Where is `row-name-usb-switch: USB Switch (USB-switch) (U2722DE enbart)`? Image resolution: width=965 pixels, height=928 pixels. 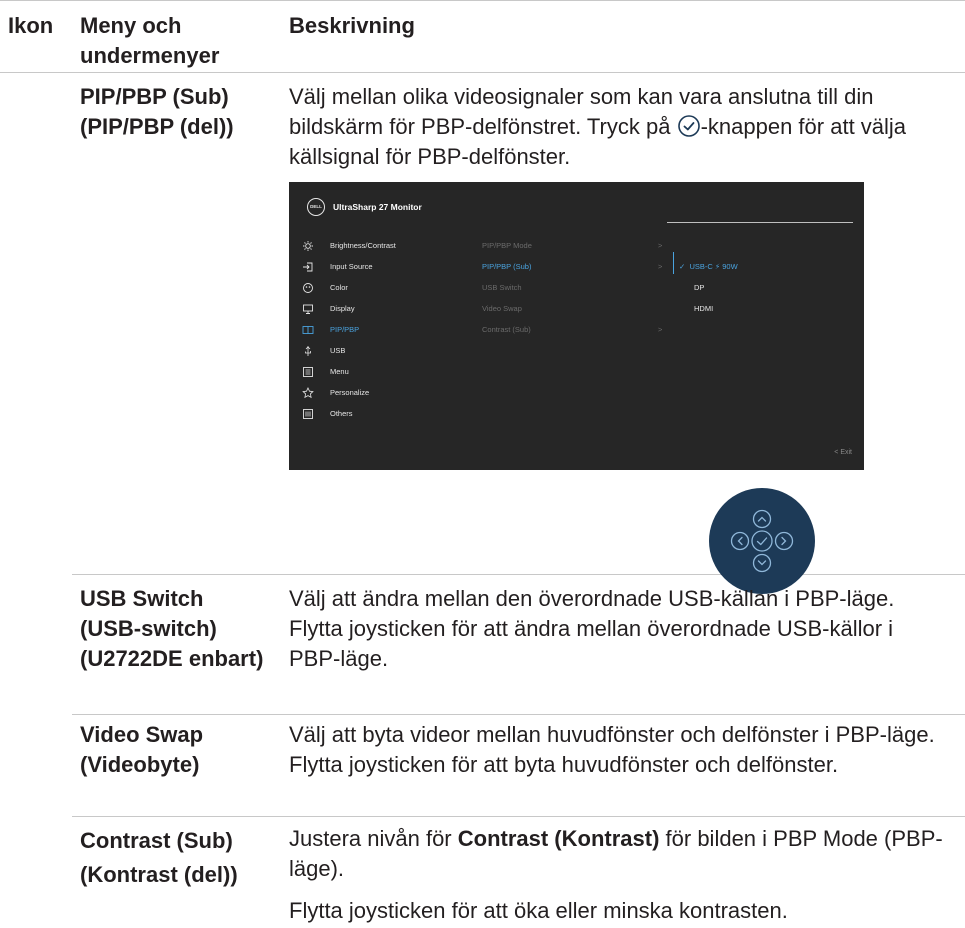 row-name-usb-switch: USB Switch (USB-switch) (U2722DE enbart) is located at coordinates (172, 628).